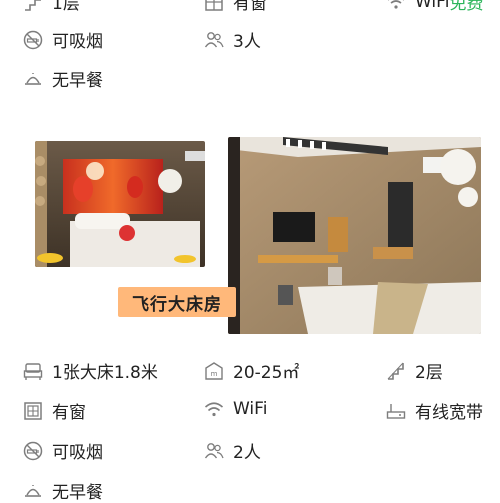 This screenshot has width=500, height=503. I want to click on room-photo-small, so click(120, 204).